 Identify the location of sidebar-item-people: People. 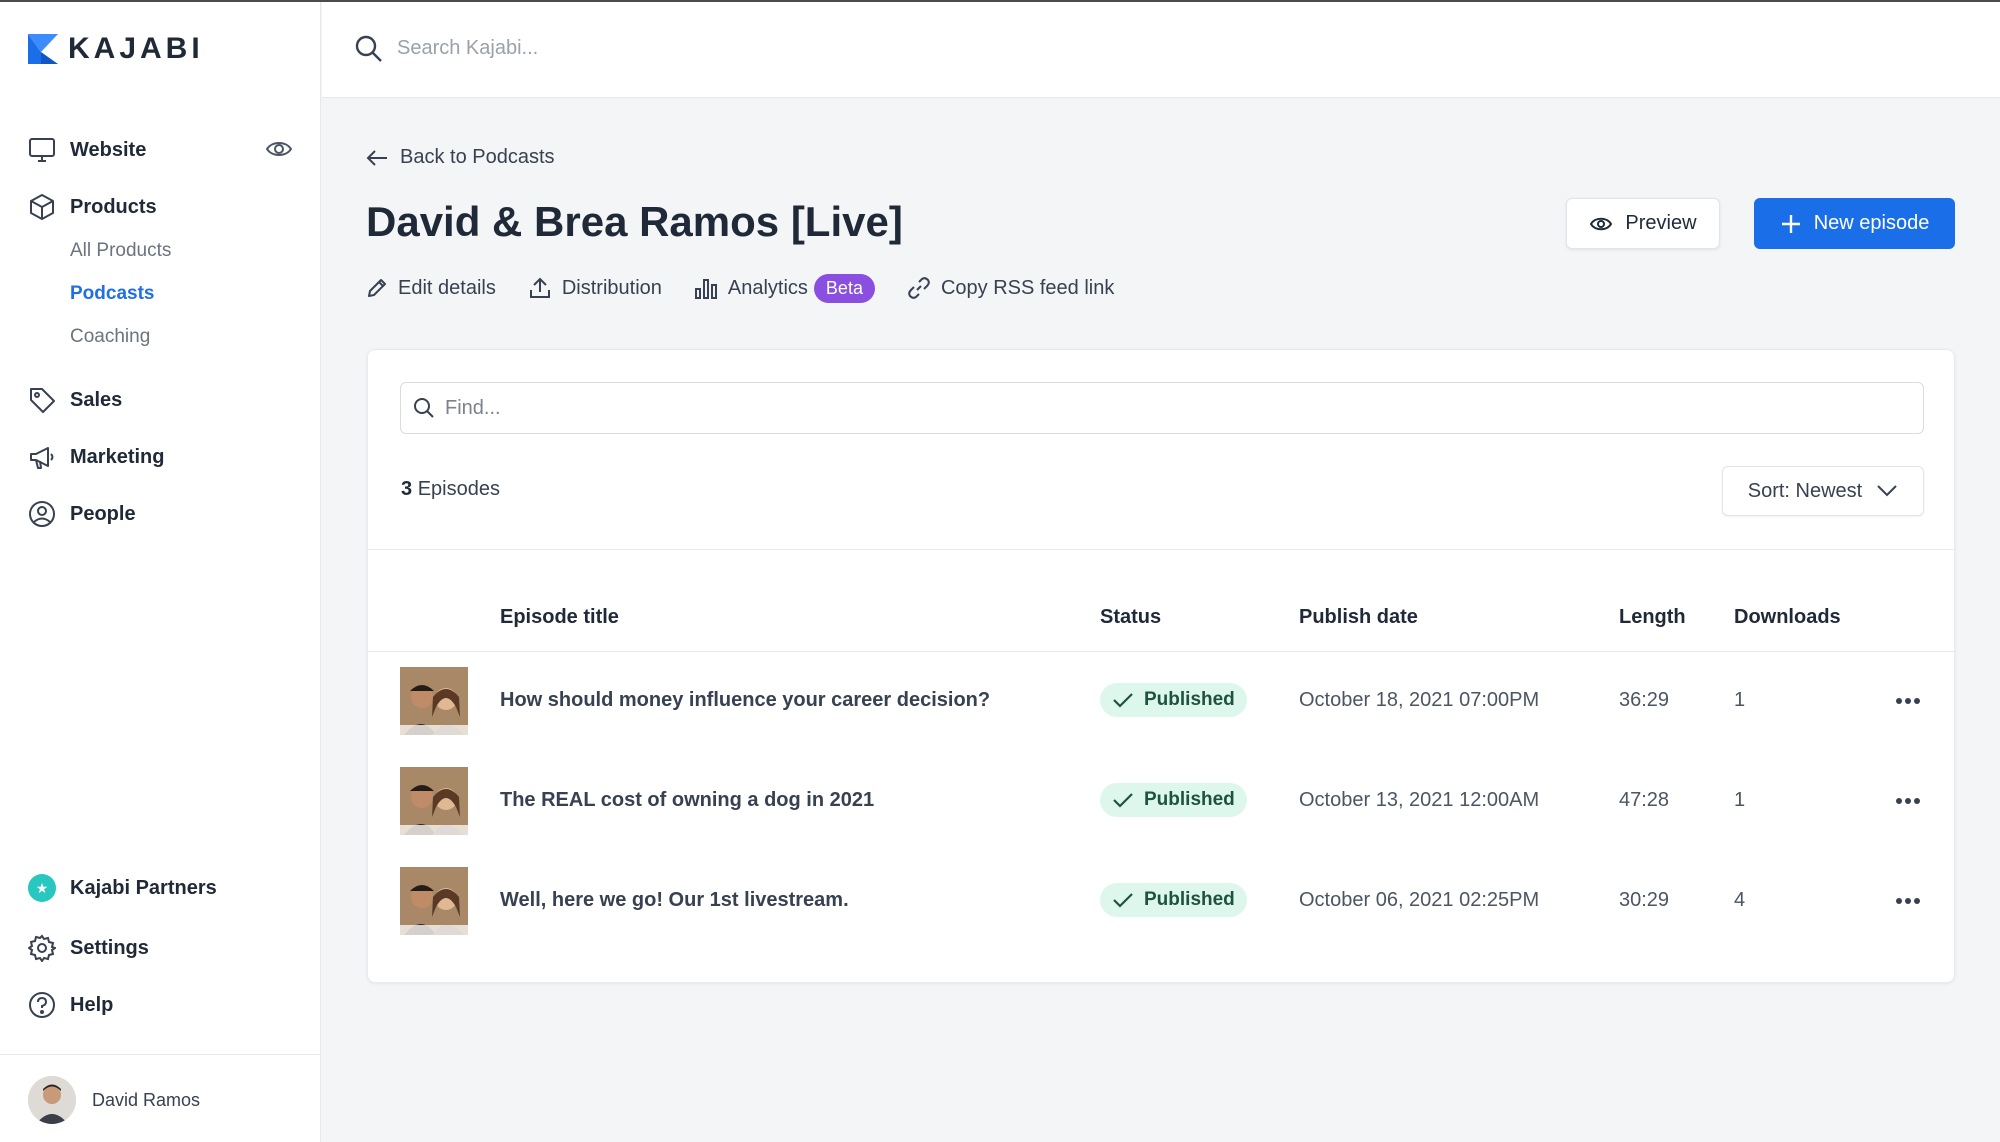
(82, 514).